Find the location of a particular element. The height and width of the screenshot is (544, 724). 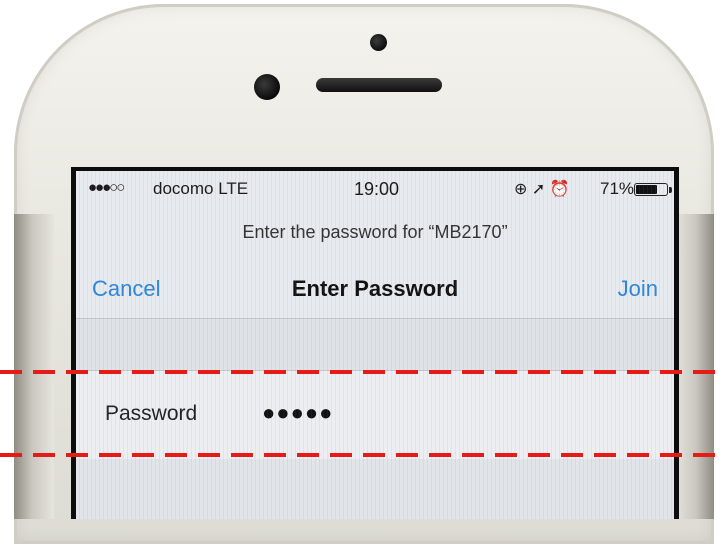

lower-area is located at coordinates (375, 489).